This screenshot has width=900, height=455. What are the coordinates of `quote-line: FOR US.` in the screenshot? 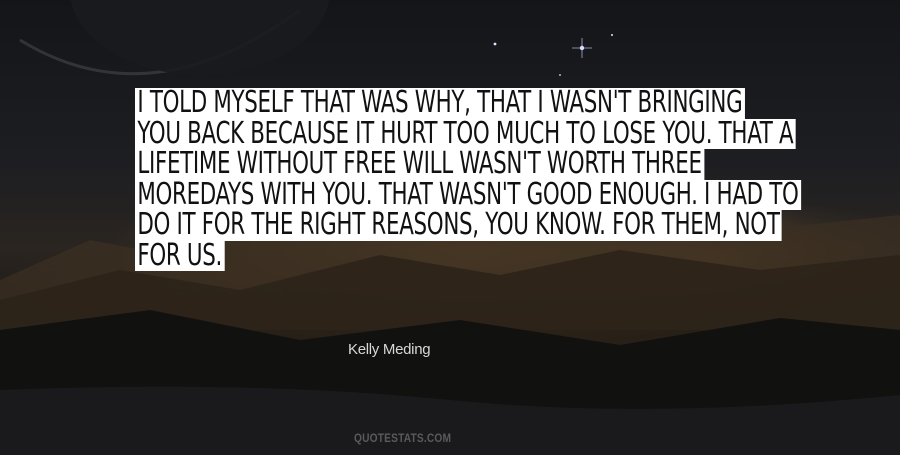 It's located at (455, 255).